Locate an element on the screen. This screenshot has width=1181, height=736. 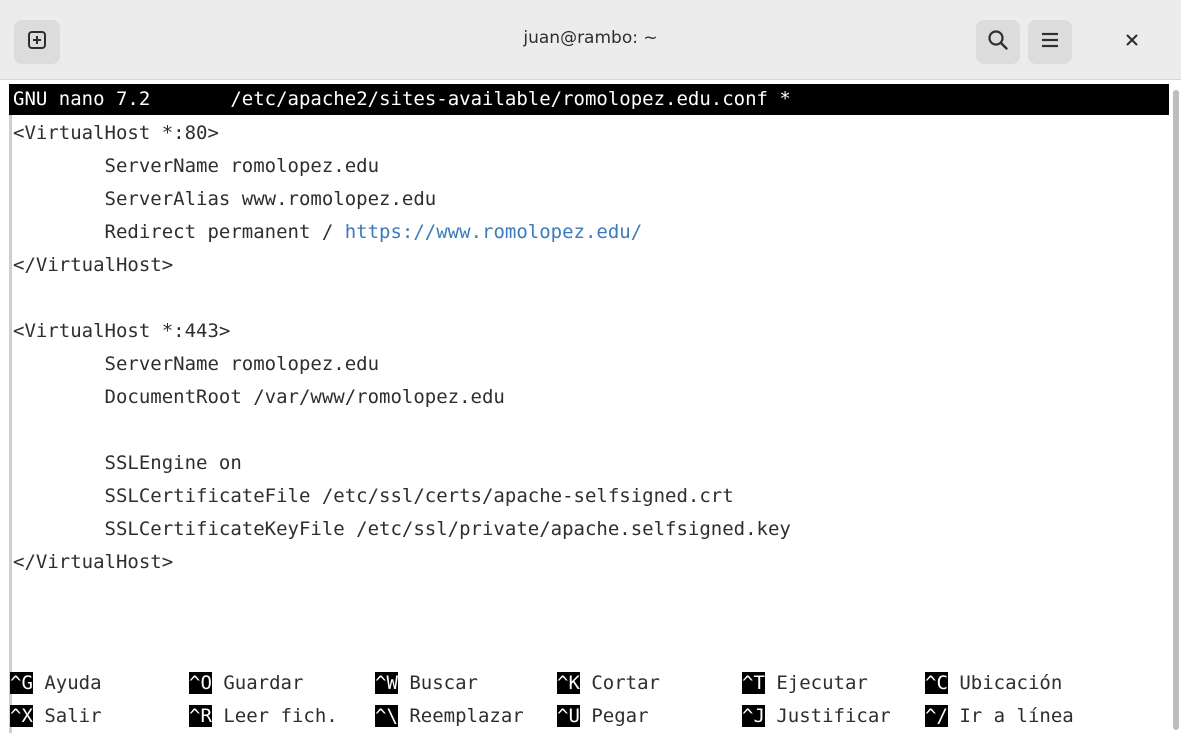
nano-version: GNU nano 7.2 is located at coordinates (82, 99).